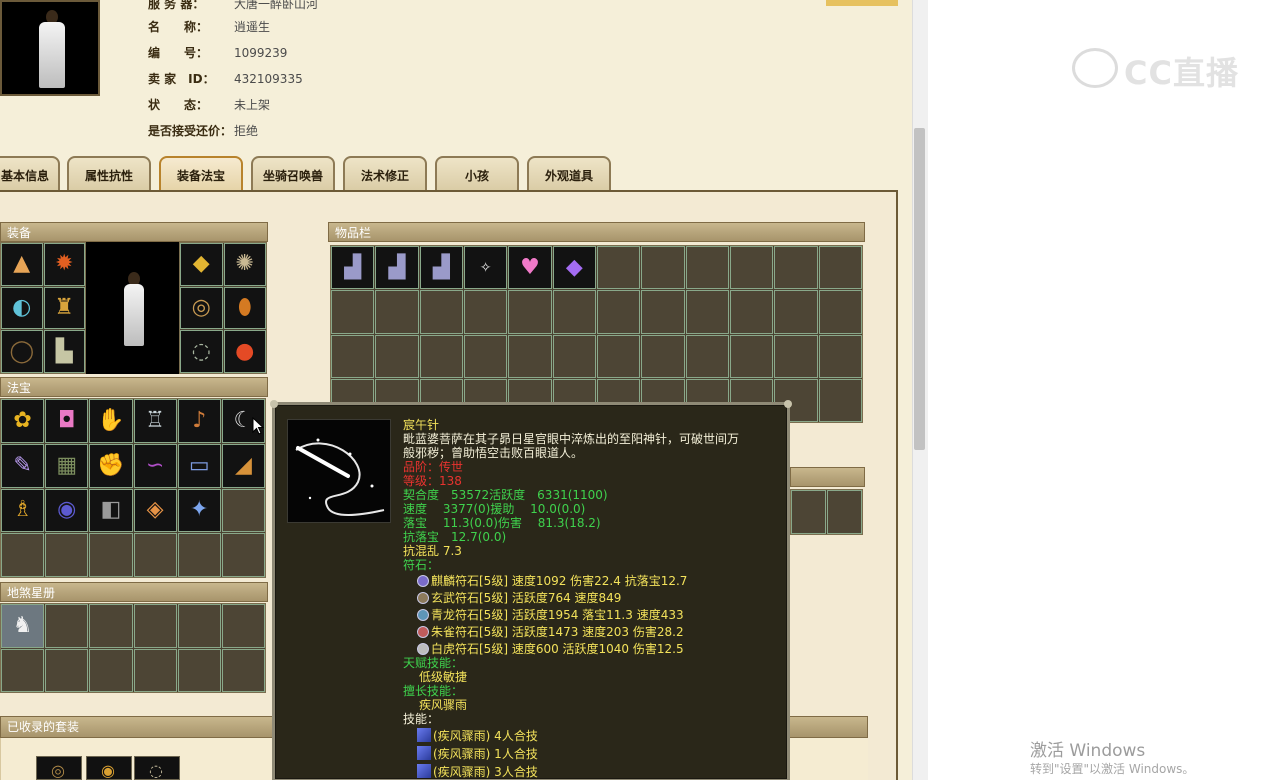  I want to click on tab-attributes: 属性抗性, so click(109, 174).